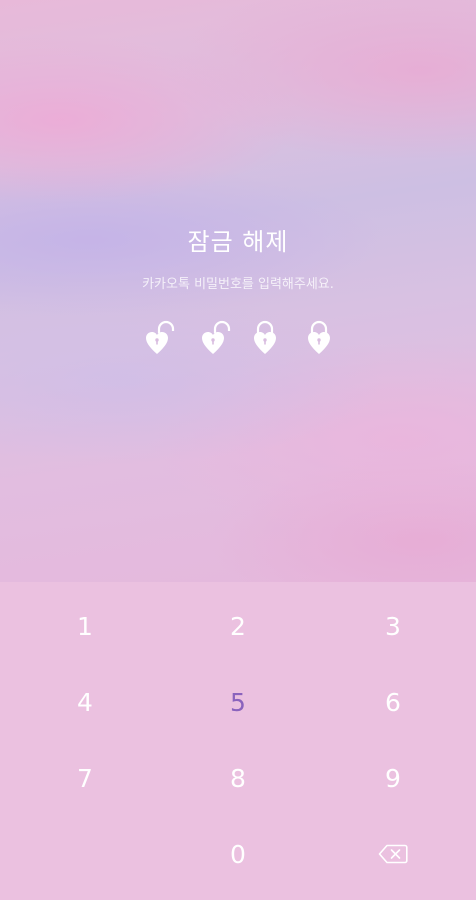  What do you see at coordinates (238, 854) in the screenshot?
I see `key-0: 0` at bounding box center [238, 854].